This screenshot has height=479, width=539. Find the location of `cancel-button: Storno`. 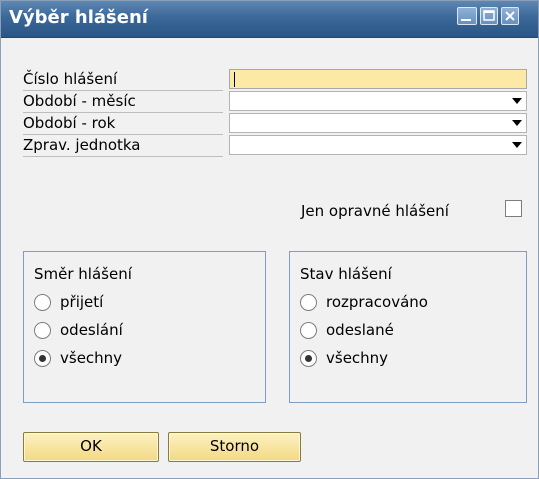

cancel-button: Storno is located at coordinates (234, 447).